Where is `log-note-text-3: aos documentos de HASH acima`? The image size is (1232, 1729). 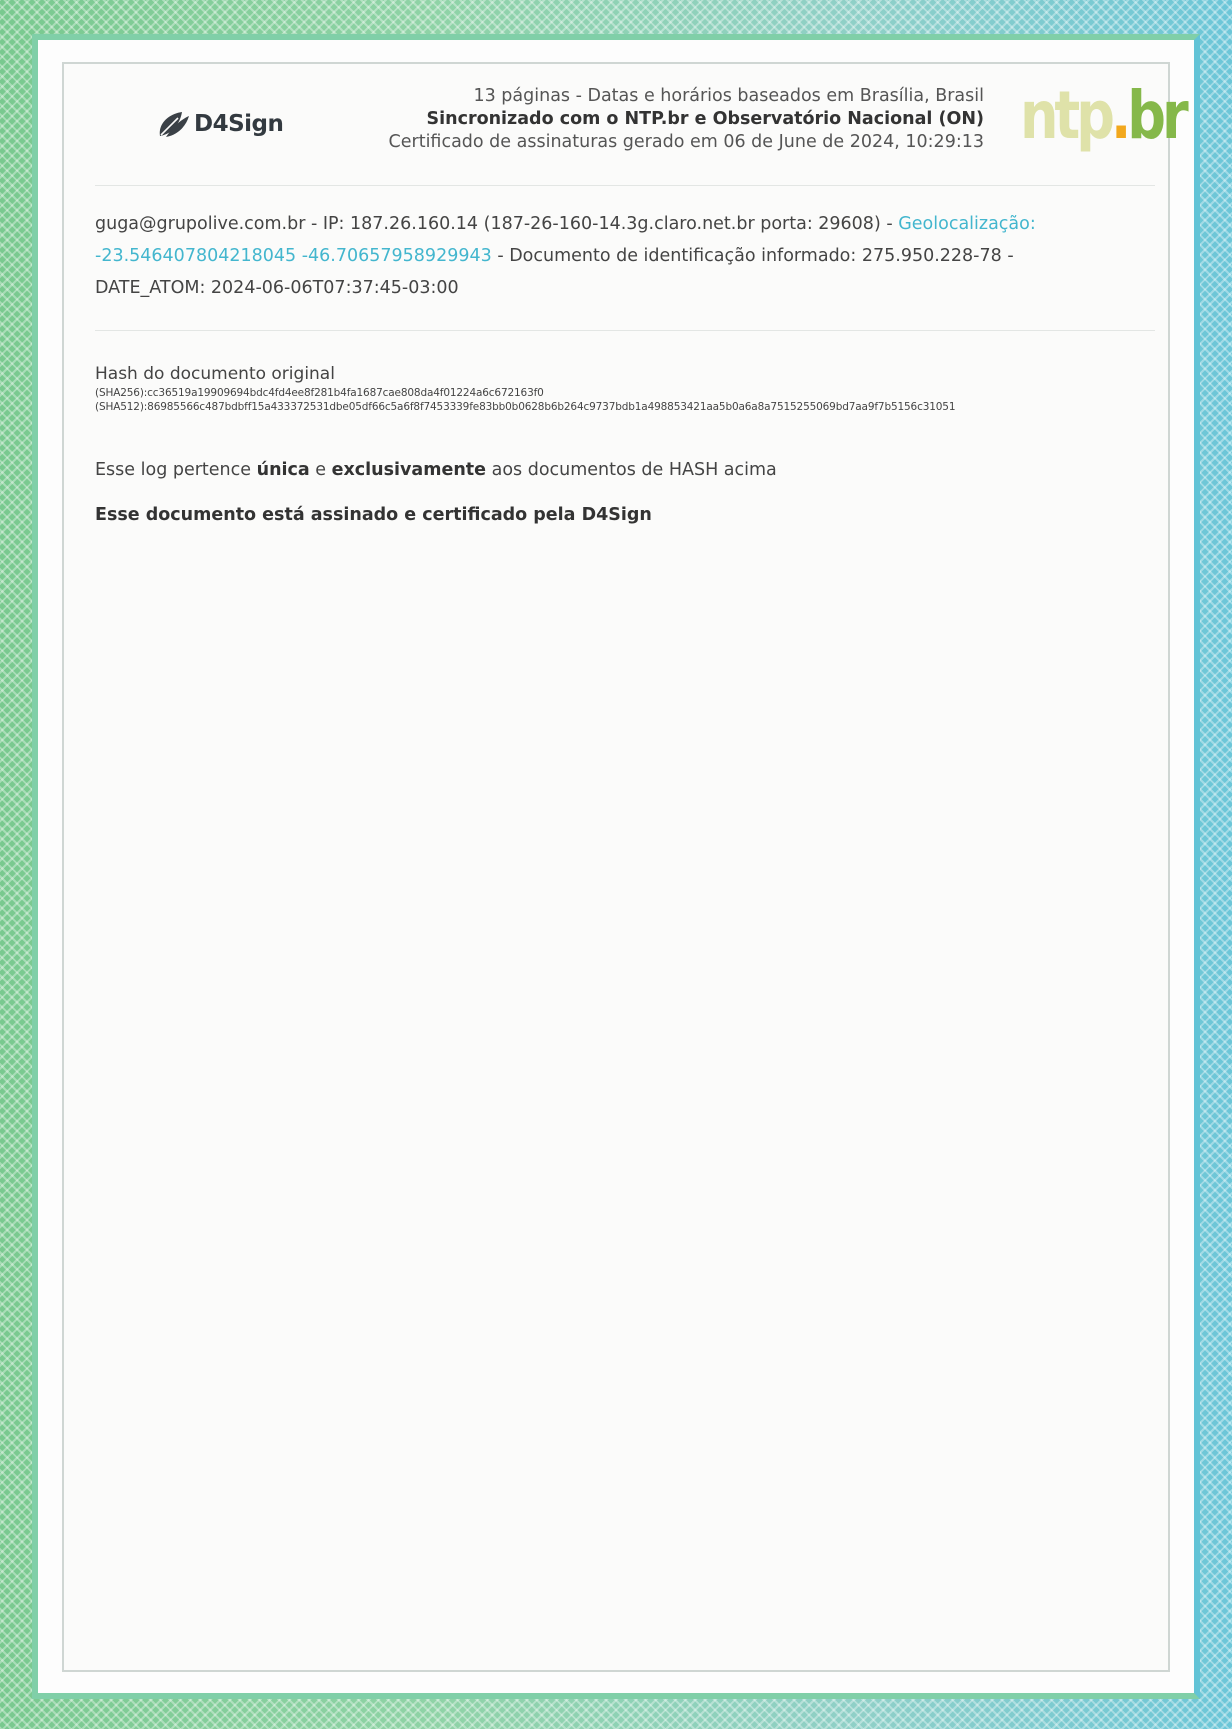
log-note-text-3: aos documentos de HASH acima is located at coordinates (631, 470).